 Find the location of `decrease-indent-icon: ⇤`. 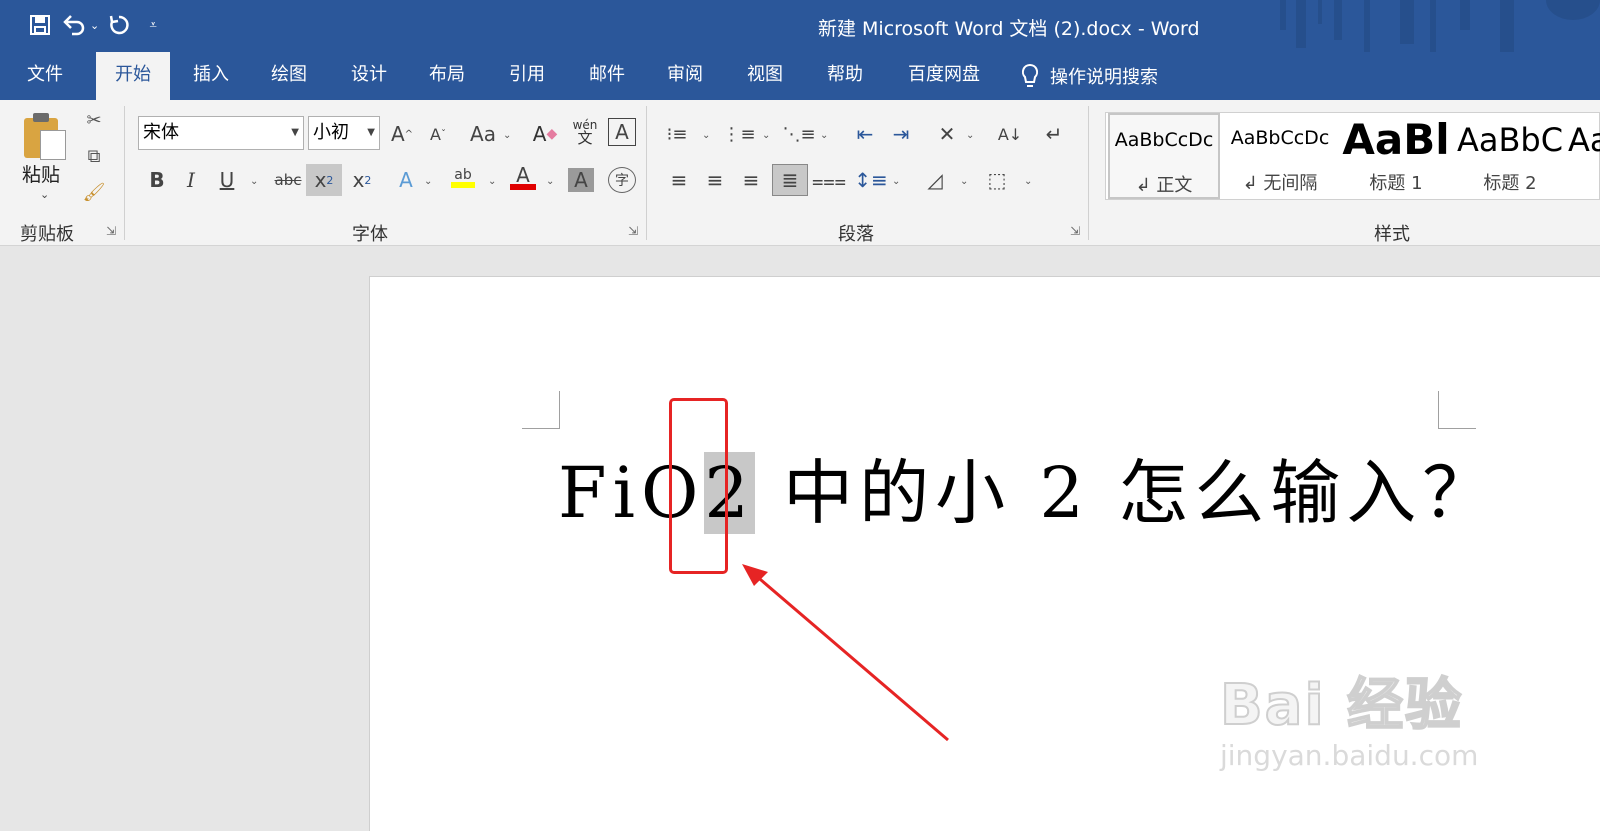

decrease-indent-icon: ⇤ is located at coordinates (865, 134).